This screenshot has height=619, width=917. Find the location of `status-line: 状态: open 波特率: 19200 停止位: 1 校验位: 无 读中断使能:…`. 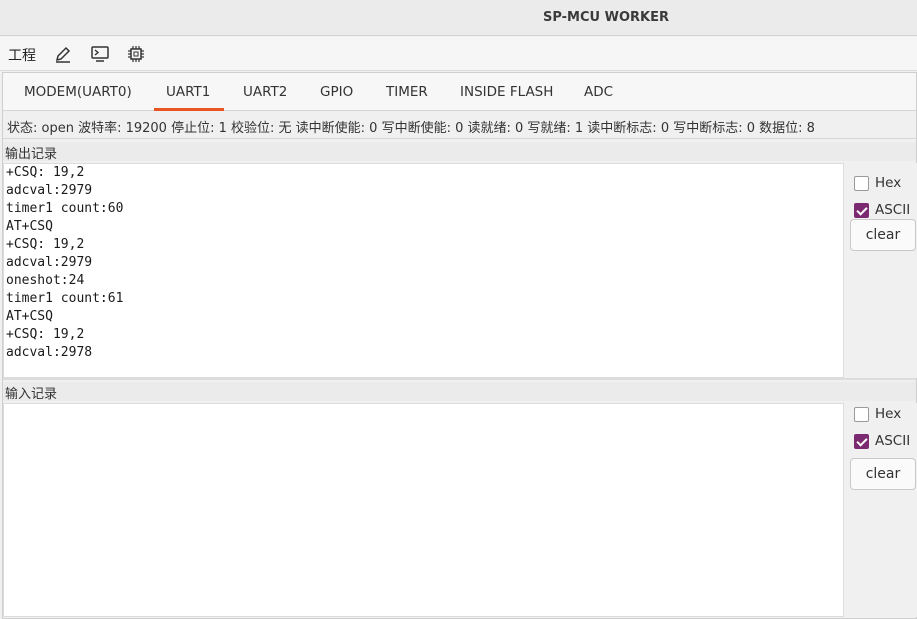

status-line: 状态: open 波特率: 19200 停止位: 1 校验位: 无 读中断使能:… is located at coordinates (411, 128).